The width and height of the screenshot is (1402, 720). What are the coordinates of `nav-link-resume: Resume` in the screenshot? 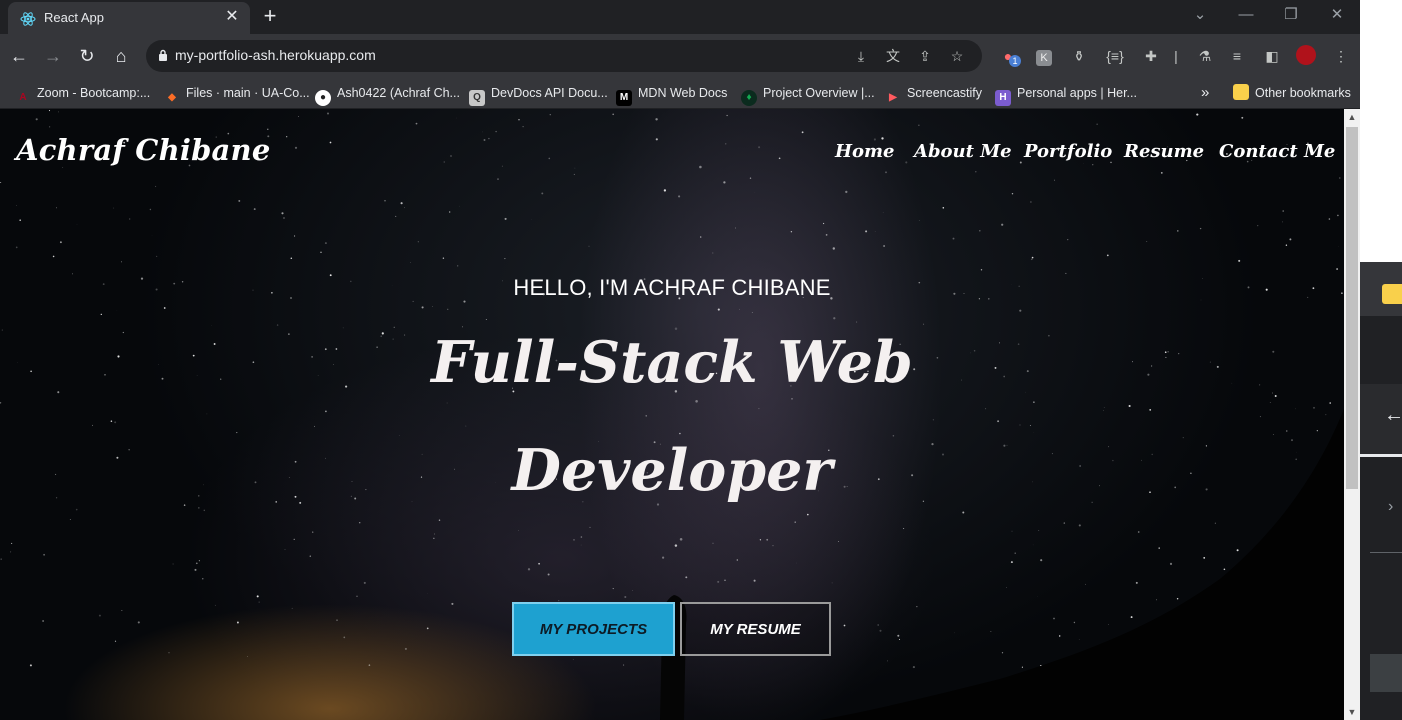 It's located at (1164, 151).